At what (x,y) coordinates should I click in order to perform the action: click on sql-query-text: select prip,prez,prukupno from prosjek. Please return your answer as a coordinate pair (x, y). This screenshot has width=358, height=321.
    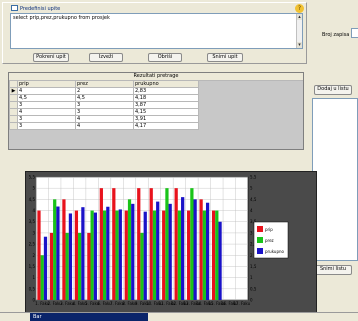
    Looking at the image, I should click on (61, 18).